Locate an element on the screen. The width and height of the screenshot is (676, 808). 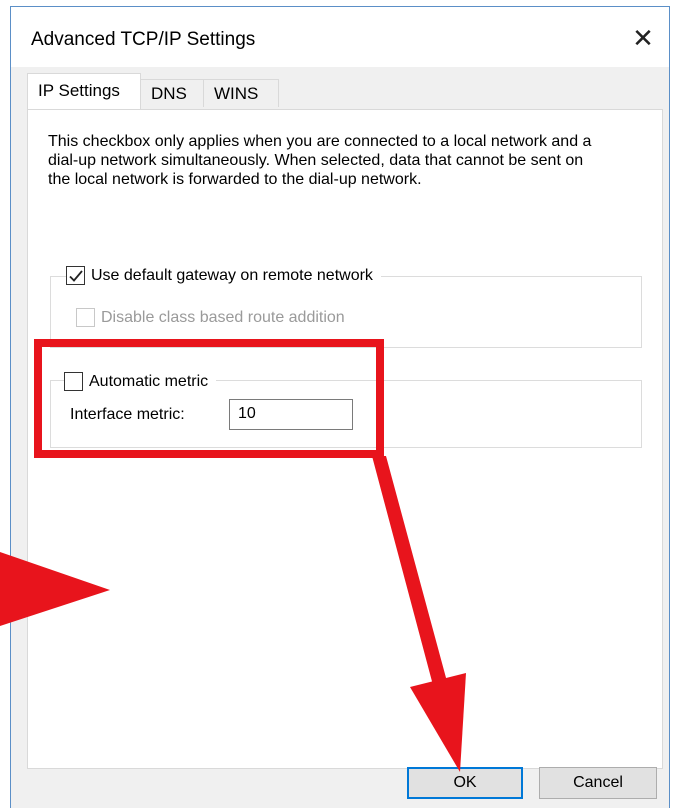
disable-class-route-checkbox is located at coordinates (85, 317).